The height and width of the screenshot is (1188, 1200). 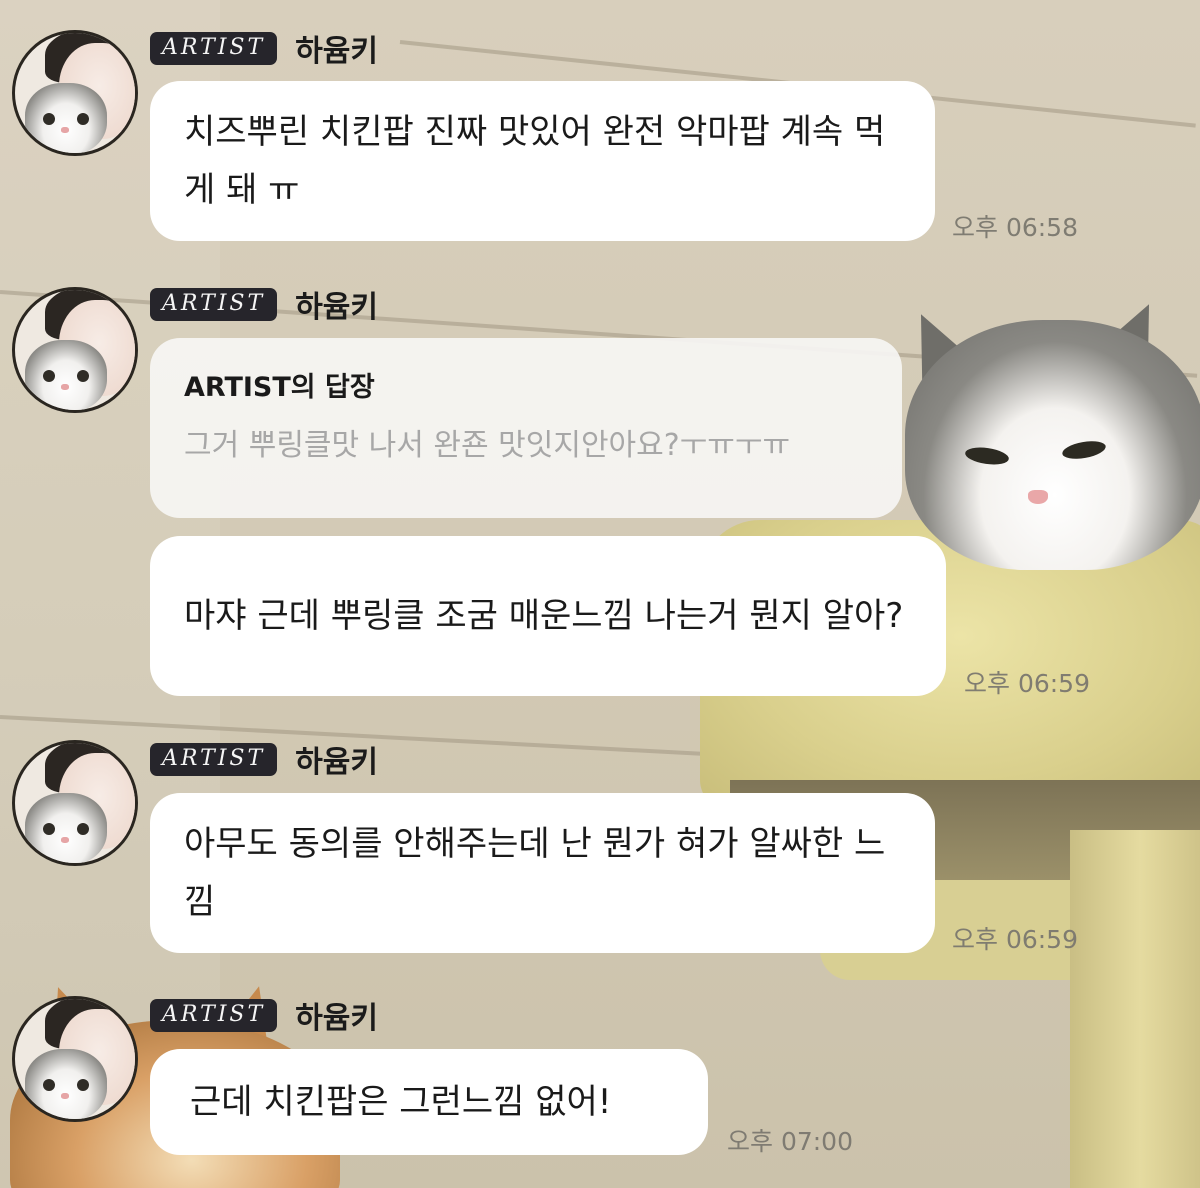 What do you see at coordinates (535, 161) in the screenshot?
I see `message-text: 치즈뿌린 치킨팝 진짜 맛있어 완전 악마팝 계속 먹게 돼 ㅠ` at bounding box center [535, 161].